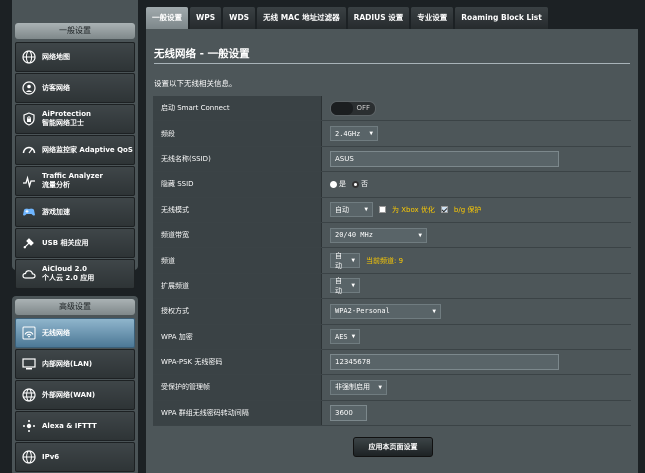 The width and height of the screenshot is (645, 473). What do you see at coordinates (342, 184) in the screenshot?
I see `radio-yes-label: 是` at bounding box center [342, 184].